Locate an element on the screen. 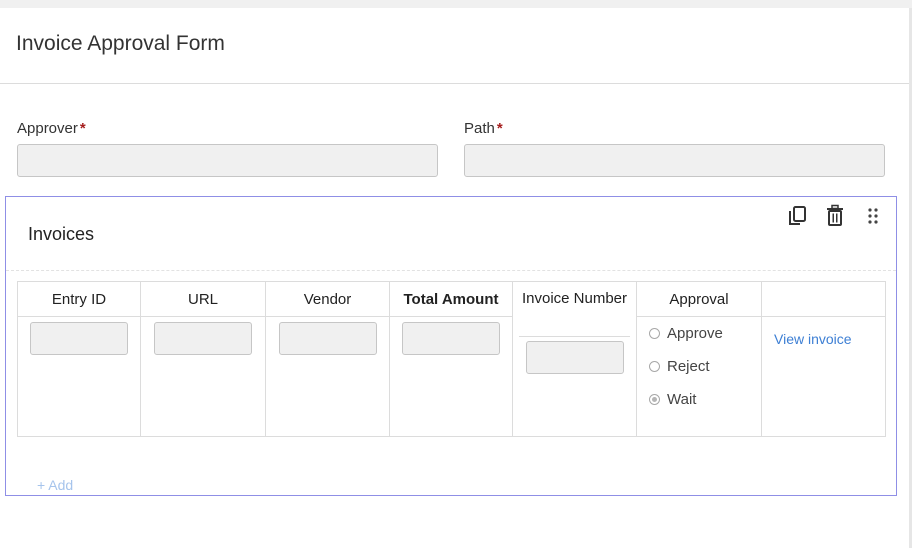 Image resolution: width=912 pixels, height=548 pixels. column-header is located at coordinates (823, 299).